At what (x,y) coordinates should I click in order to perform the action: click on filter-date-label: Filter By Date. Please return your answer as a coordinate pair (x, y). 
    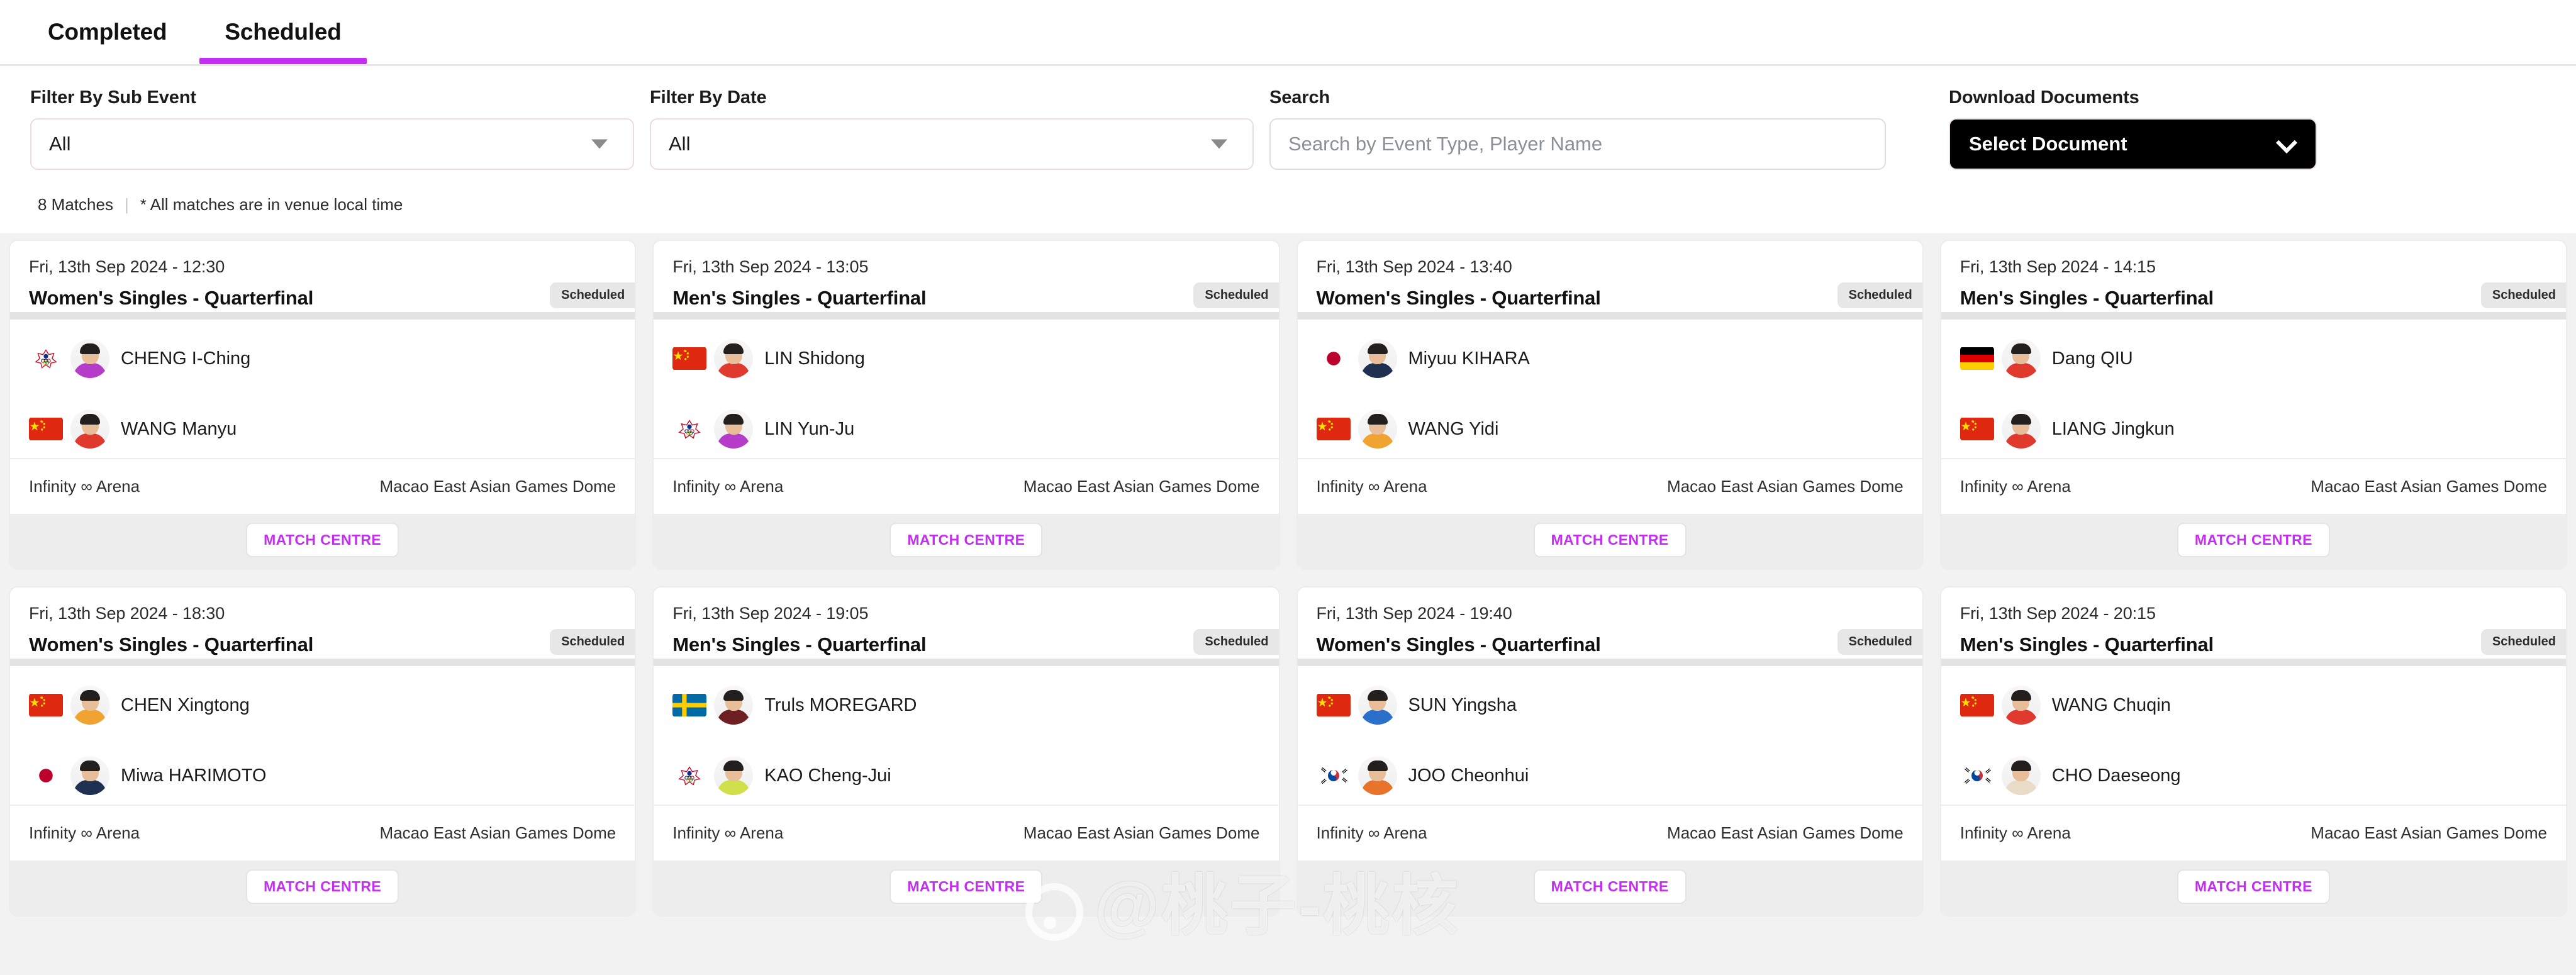
    Looking at the image, I should click on (708, 97).